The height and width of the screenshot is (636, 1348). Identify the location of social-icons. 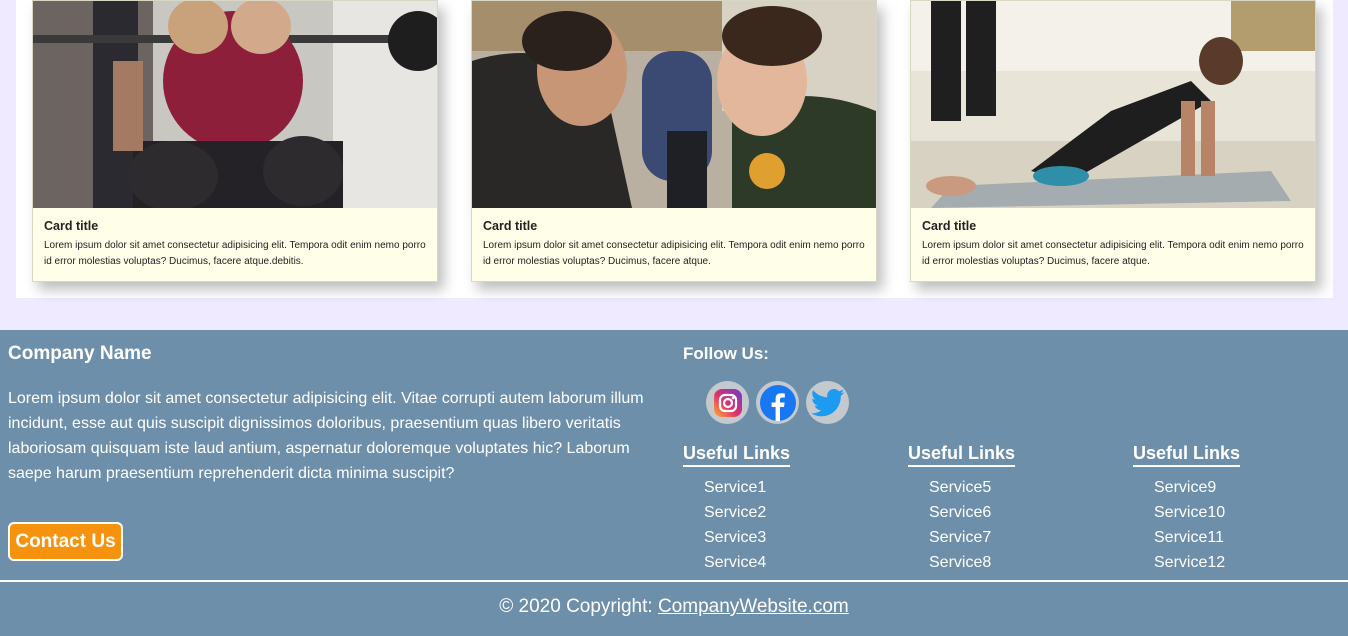
(777, 402).